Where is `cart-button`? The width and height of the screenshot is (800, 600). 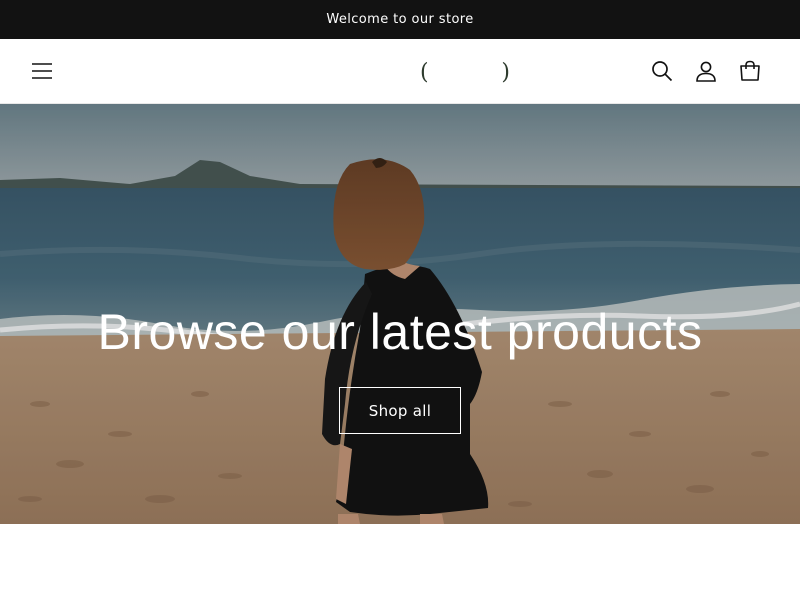 cart-button is located at coordinates (750, 71).